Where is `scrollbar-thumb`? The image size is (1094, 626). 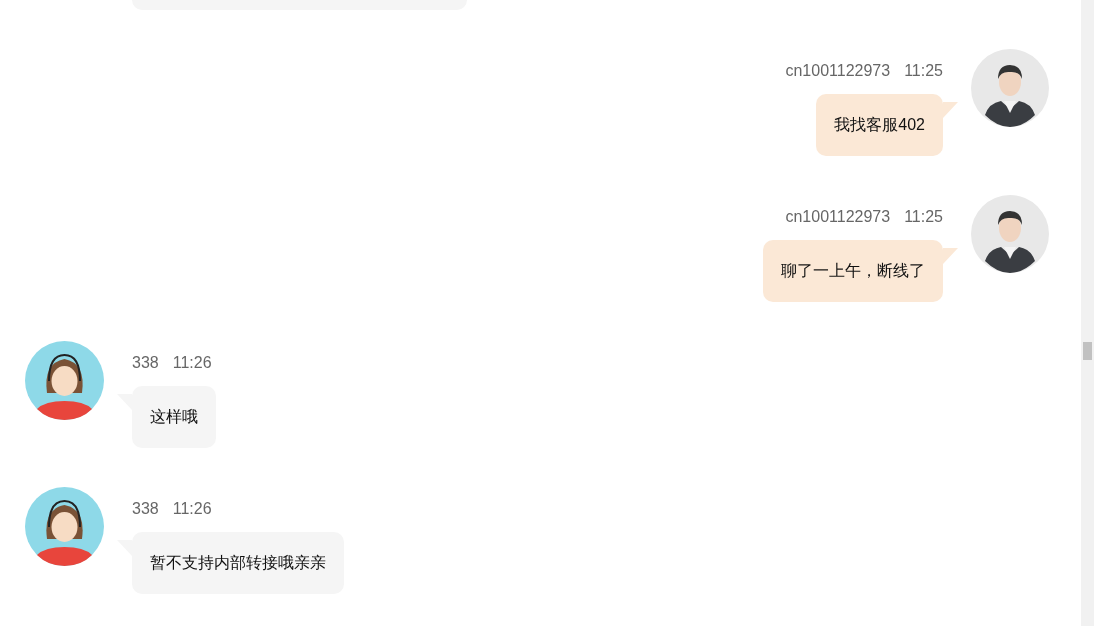 scrollbar-thumb is located at coordinates (1087, 351).